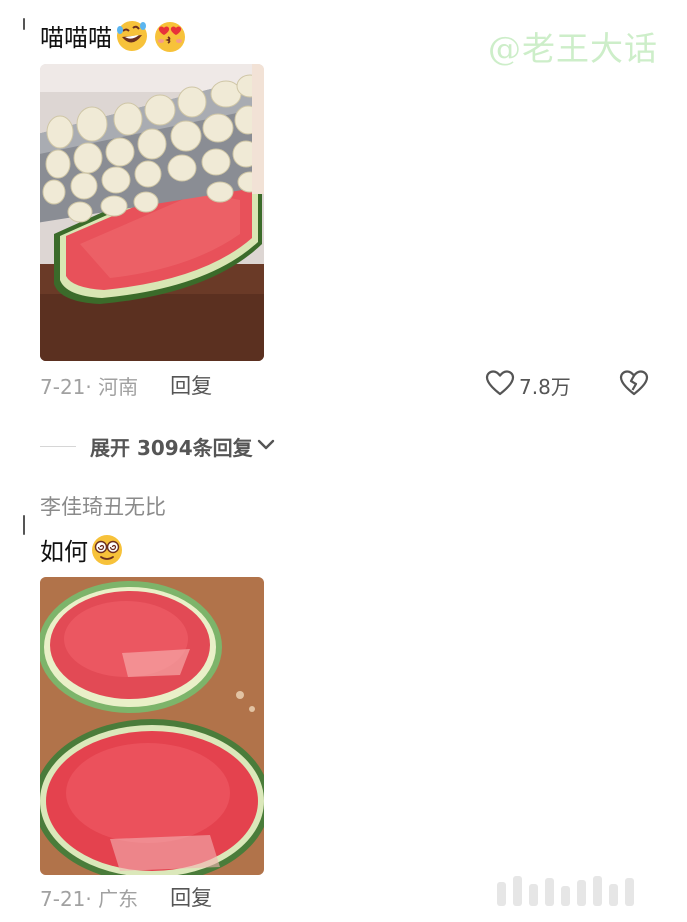 Image resolution: width=687 pixels, height=922 pixels. Describe the element at coordinates (64, 552) in the screenshot. I see `comment-text: 如何` at that location.